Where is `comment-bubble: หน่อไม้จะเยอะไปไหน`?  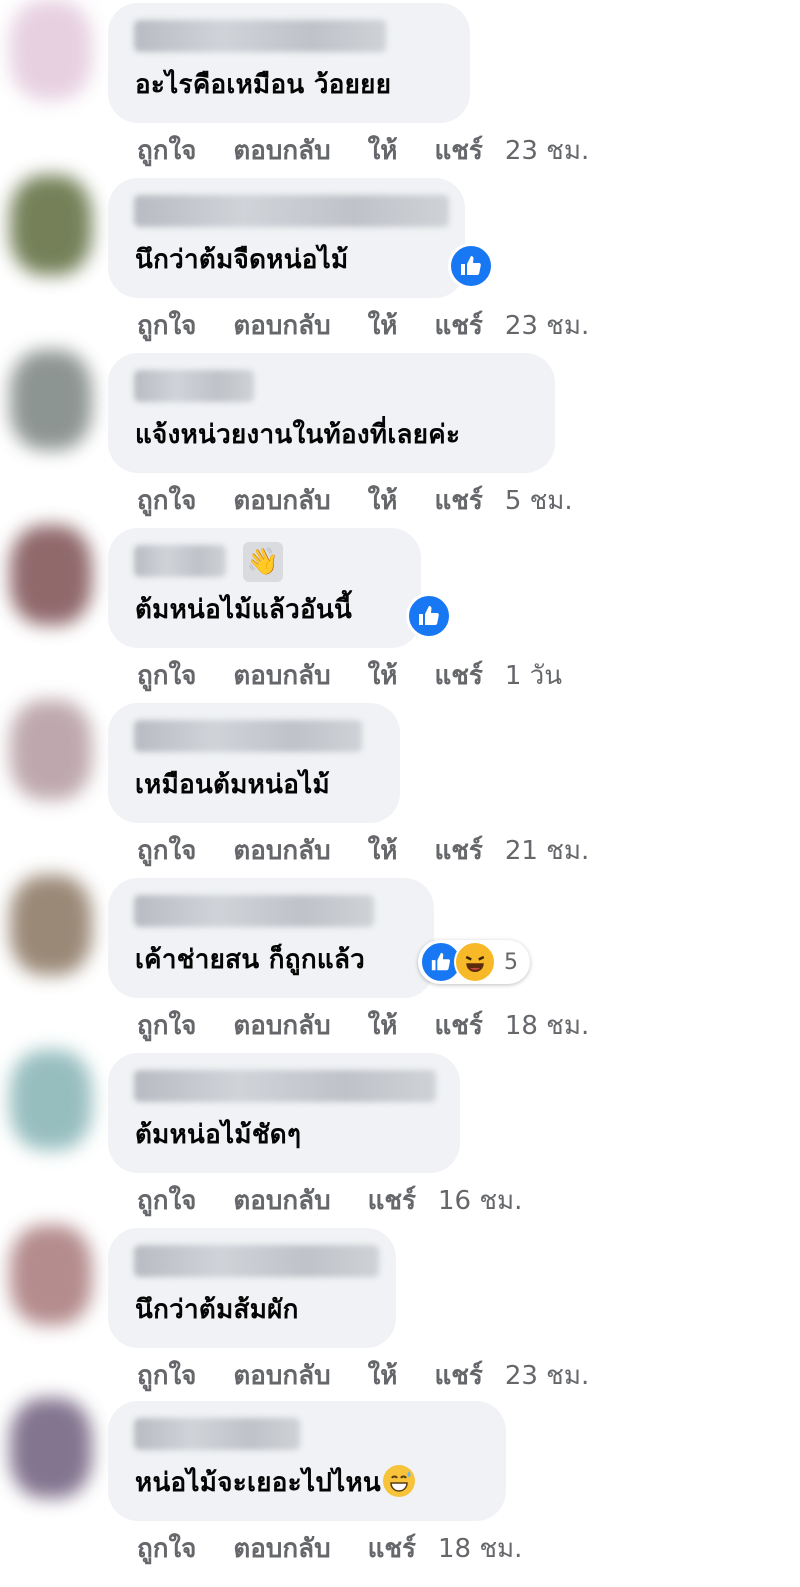
comment-bubble: หน่อไม้จะเยอะไปไหน is located at coordinates (307, 1461).